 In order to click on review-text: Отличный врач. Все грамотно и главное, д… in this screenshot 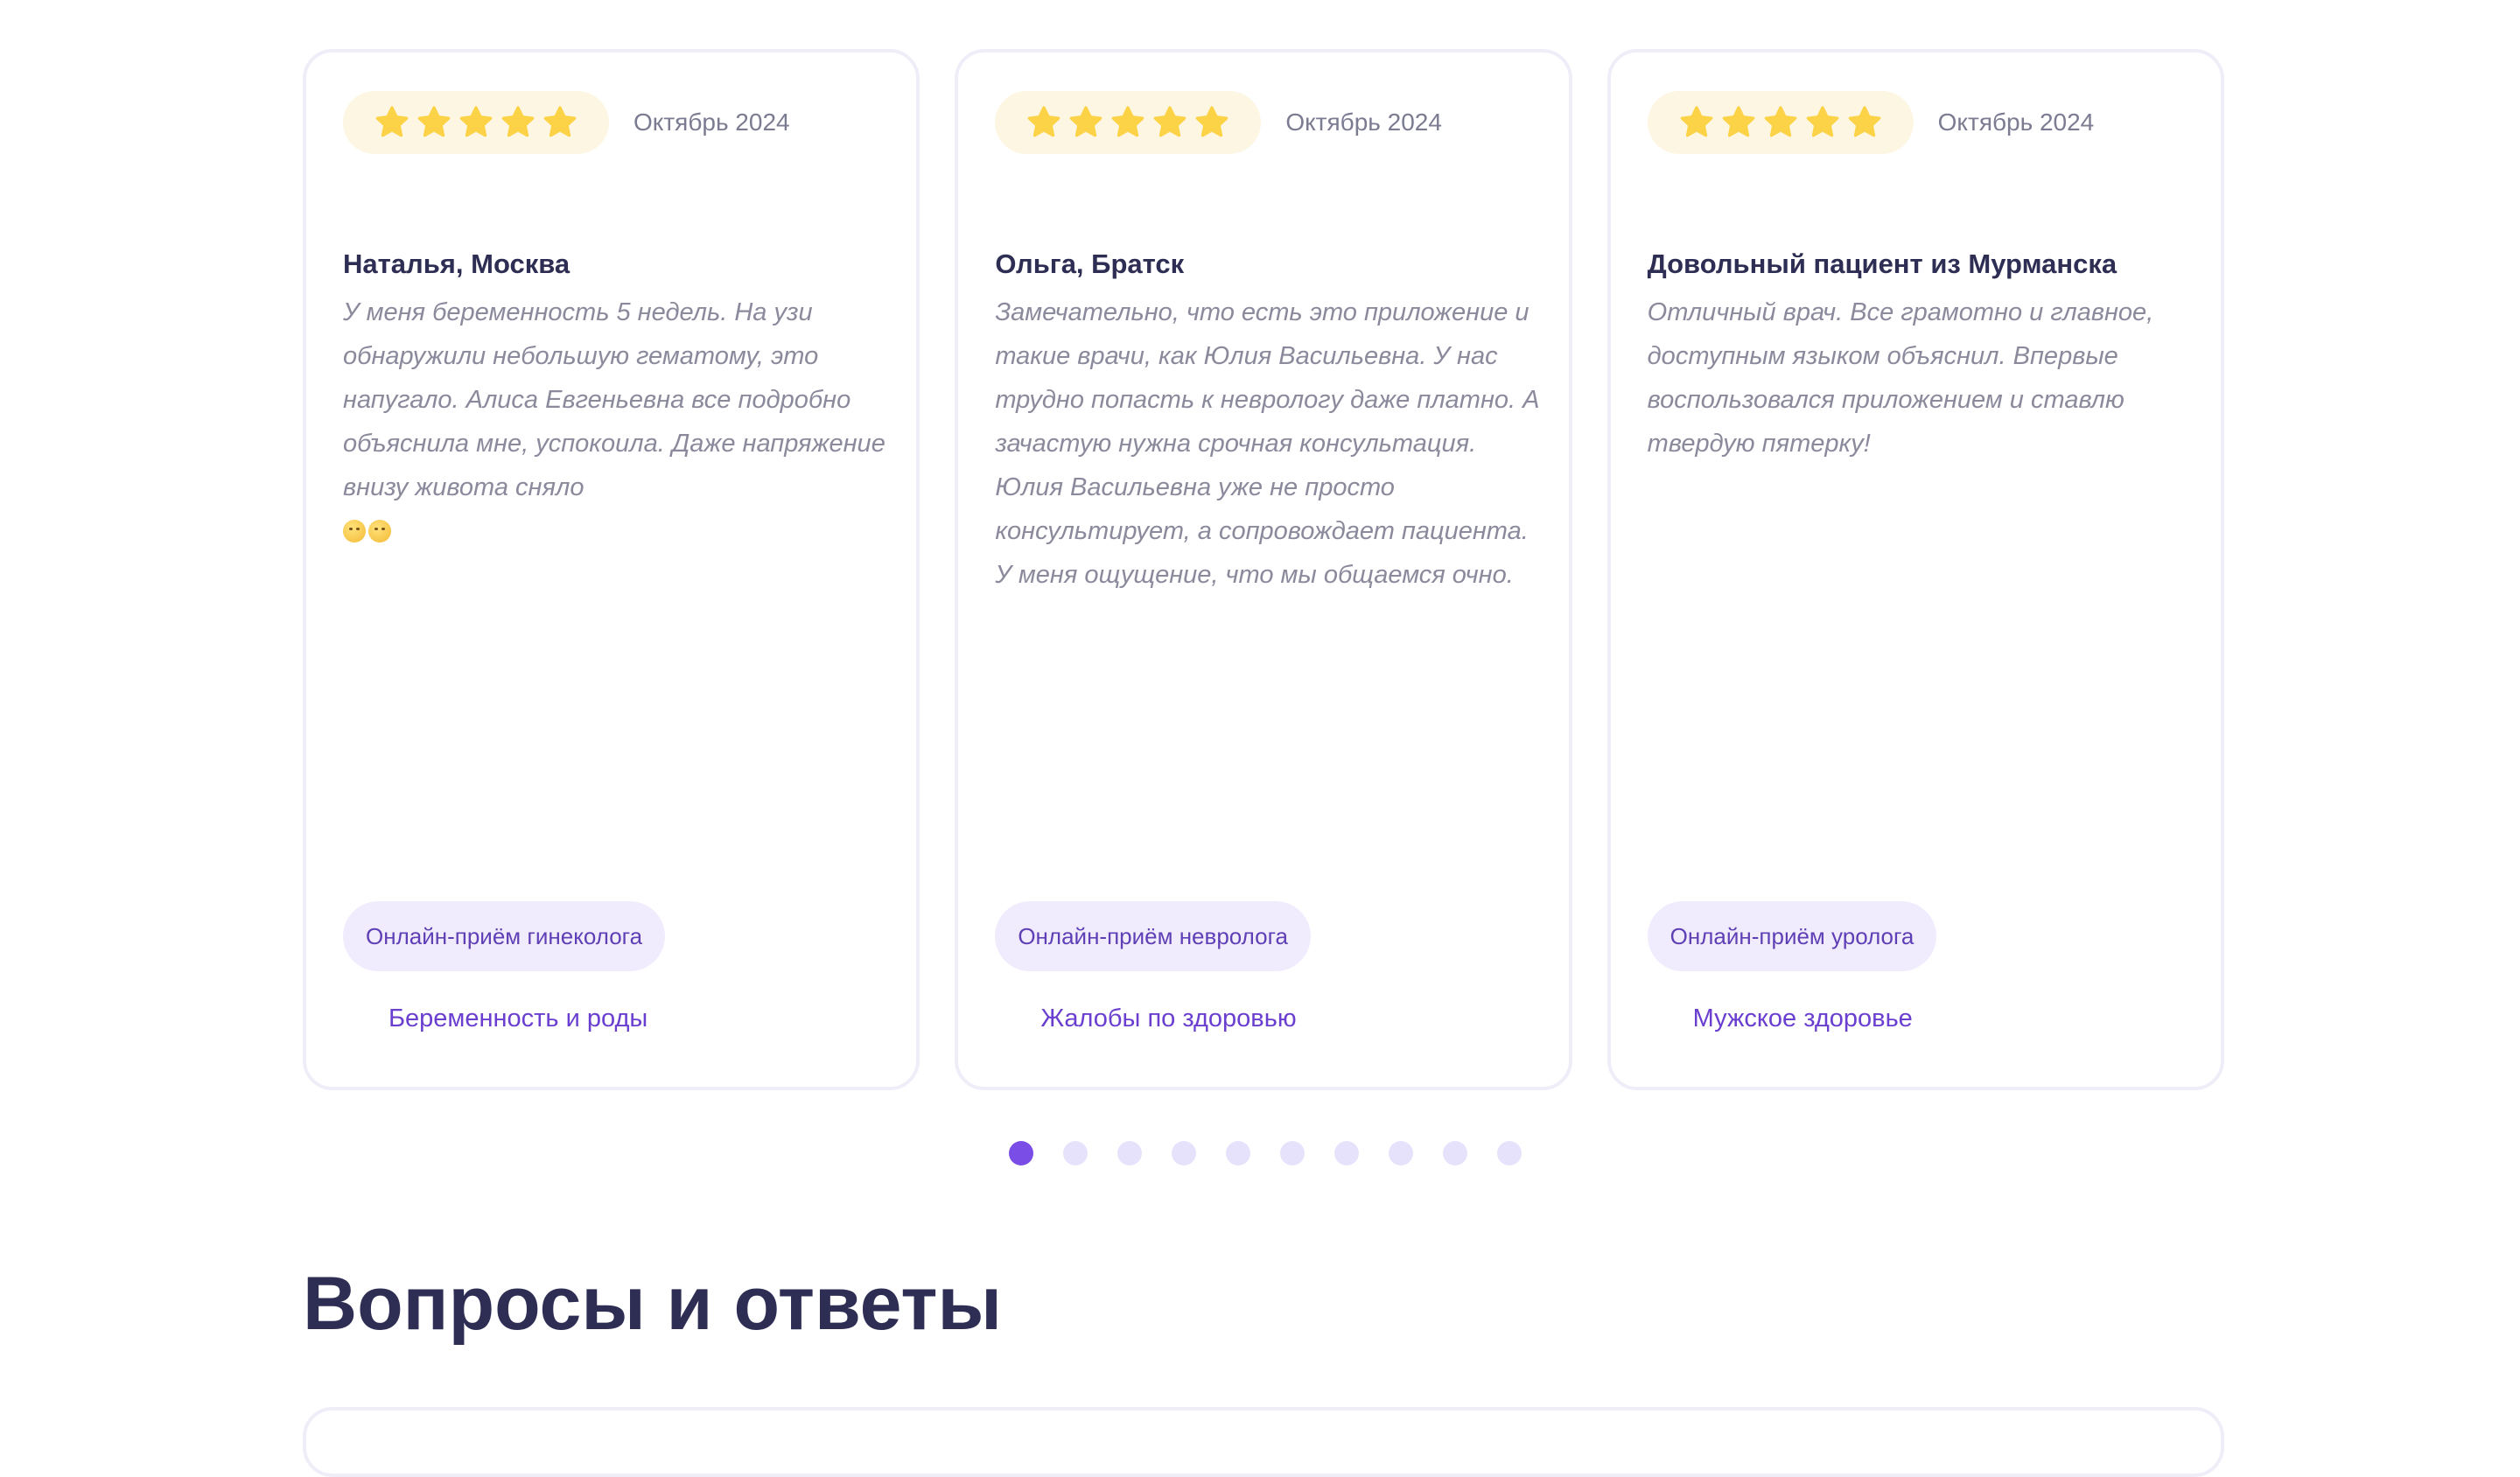, I will do `click(1900, 378)`.